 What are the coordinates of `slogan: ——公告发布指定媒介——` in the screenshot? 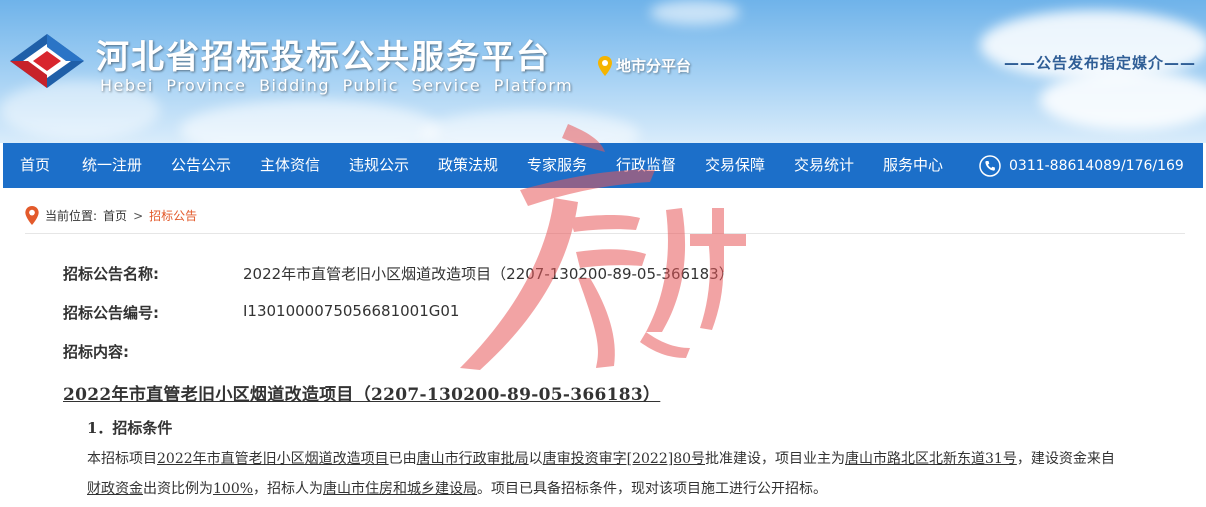 It's located at (1099, 63).